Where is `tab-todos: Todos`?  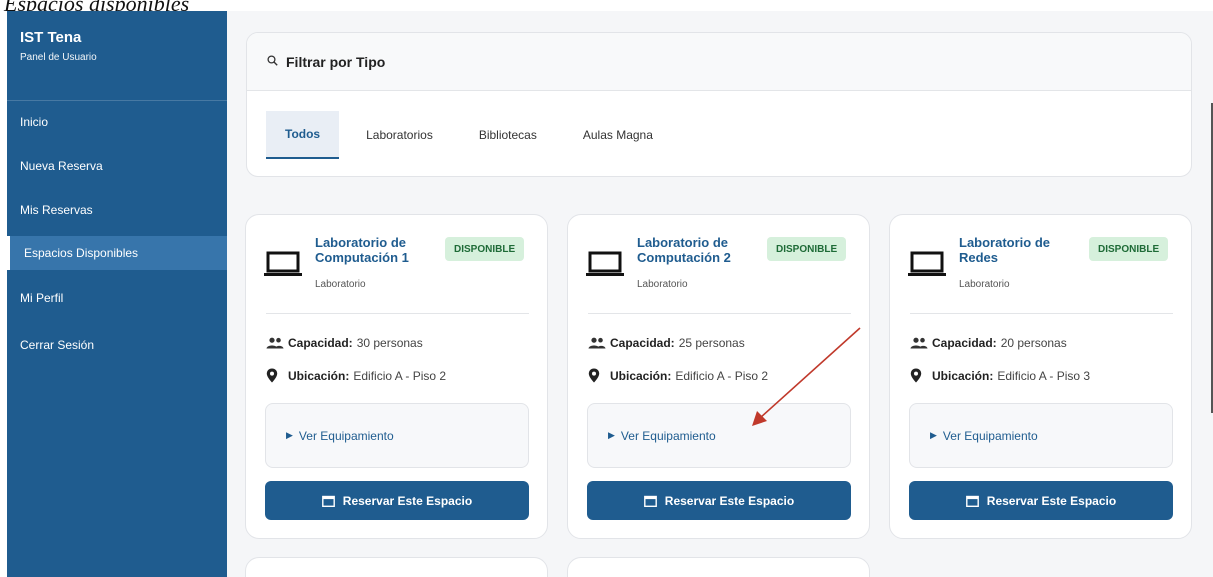
tab-todos: Todos is located at coordinates (303, 135).